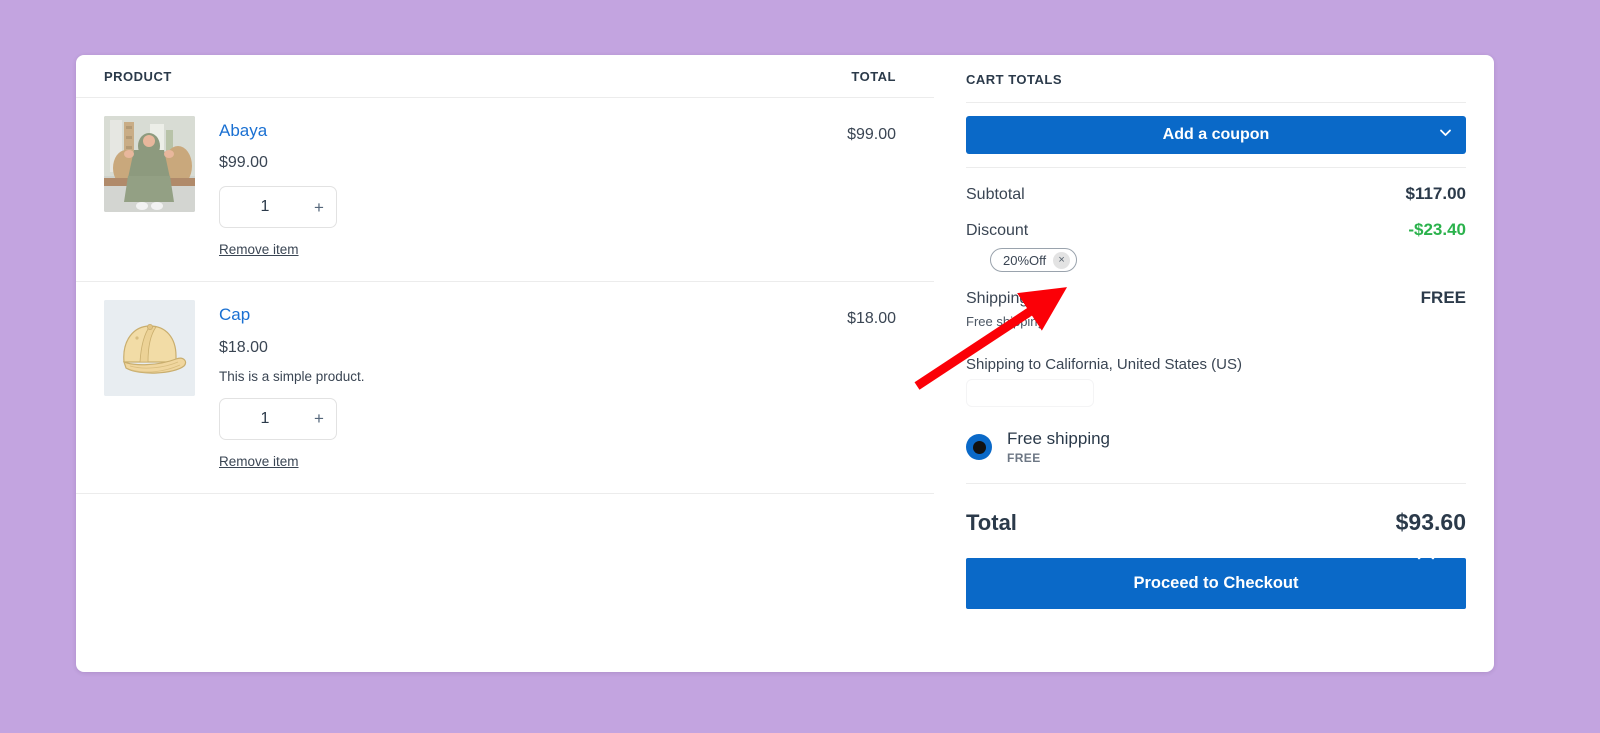 The width and height of the screenshot is (1600, 733). Describe the element at coordinates (1059, 438) in the screenshot. I see `shipping-method-title: Free shipping` at that location.